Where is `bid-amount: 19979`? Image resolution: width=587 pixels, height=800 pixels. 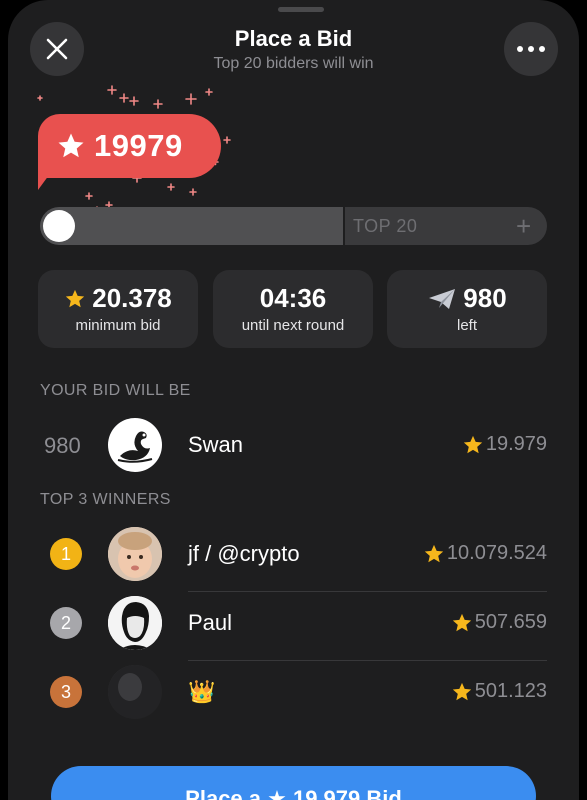 bid-amount: 19979 is located at coordinates (138, 145).